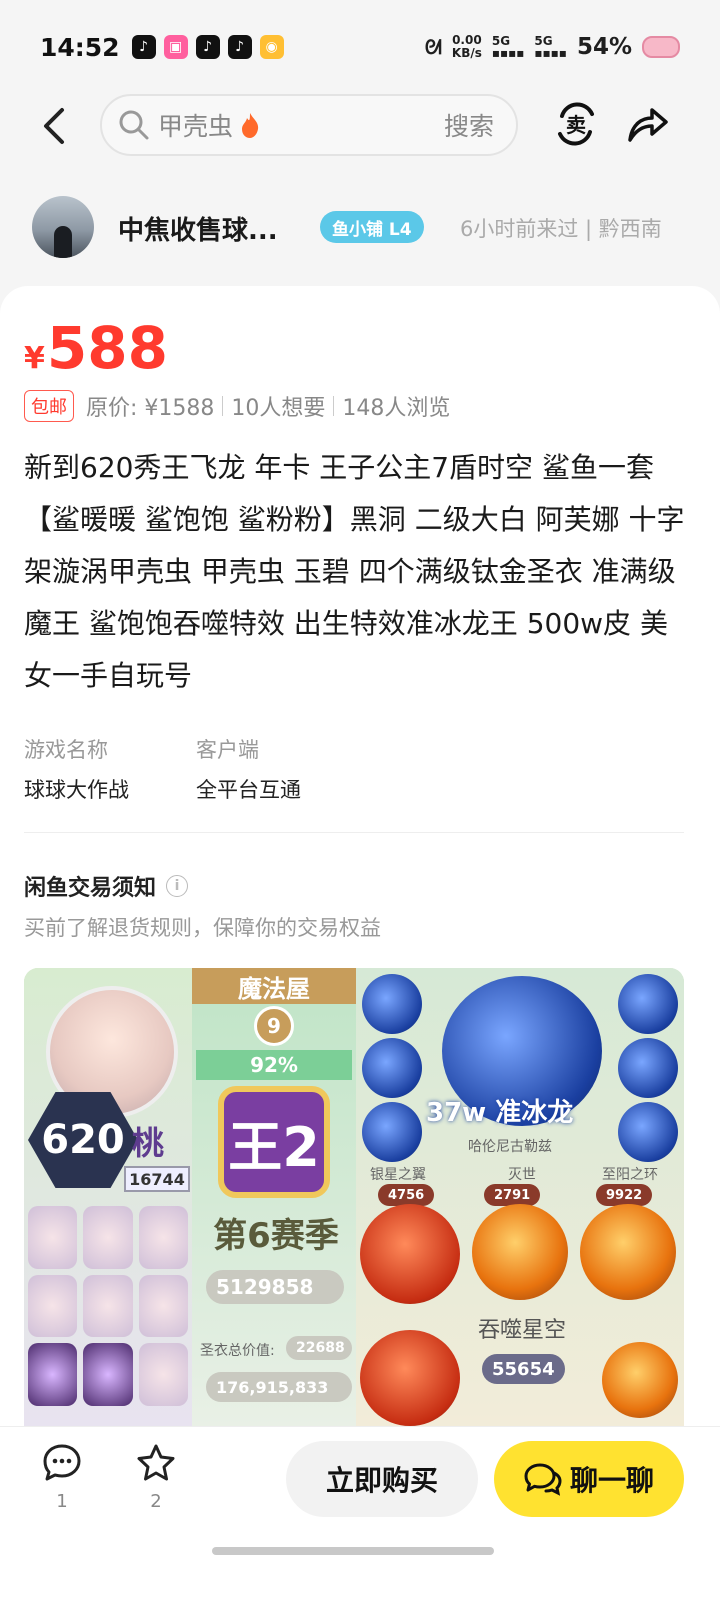  Describe the element at coordinates (406, 1195) in the screenshot. I see `orb-count: 4756` at that location.